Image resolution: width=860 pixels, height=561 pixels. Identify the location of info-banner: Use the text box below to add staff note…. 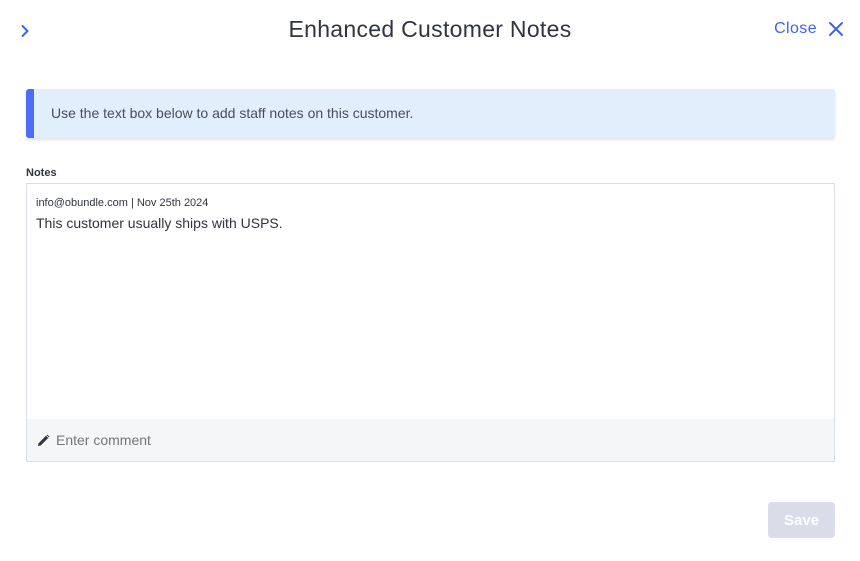
(430, 113).